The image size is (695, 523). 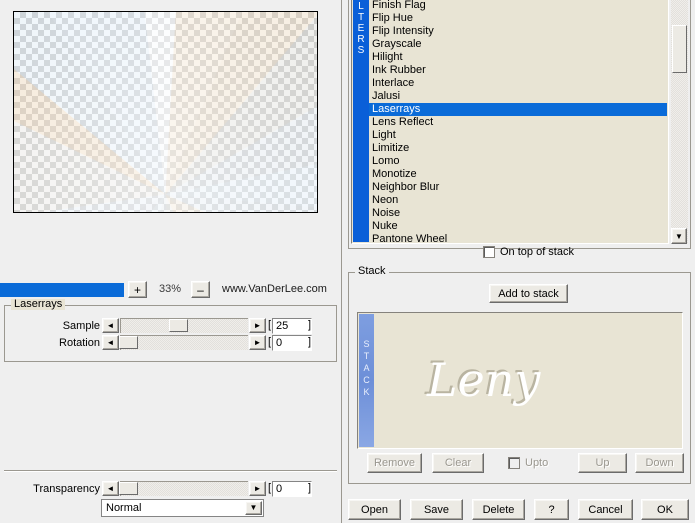 I want to click on transparency-slider: ◄ ►, so click(x=184, y=488).